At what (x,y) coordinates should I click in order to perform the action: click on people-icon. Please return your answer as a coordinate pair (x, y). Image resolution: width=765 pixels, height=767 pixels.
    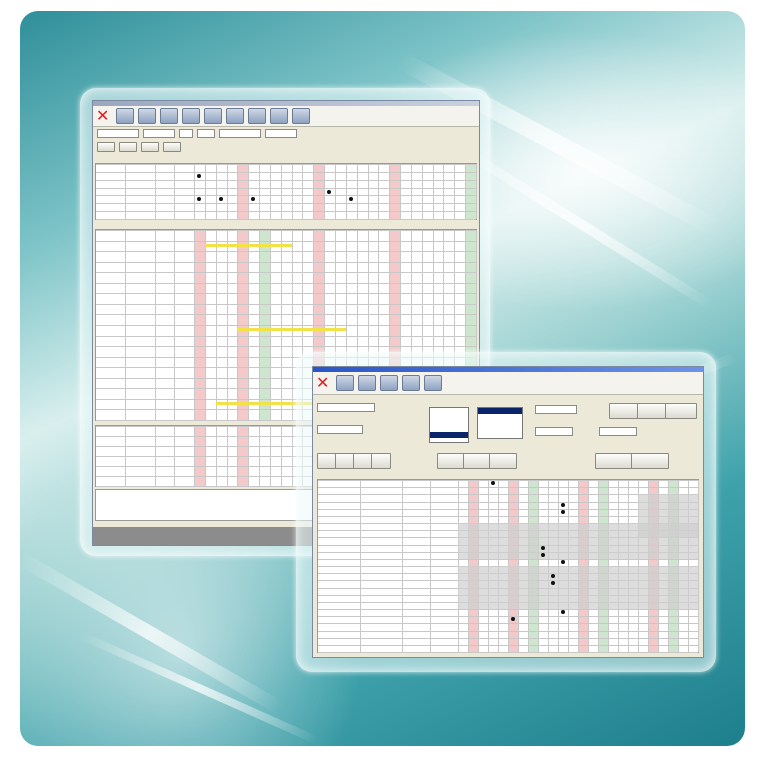
    Looking at the image, I should click on (213, 116).